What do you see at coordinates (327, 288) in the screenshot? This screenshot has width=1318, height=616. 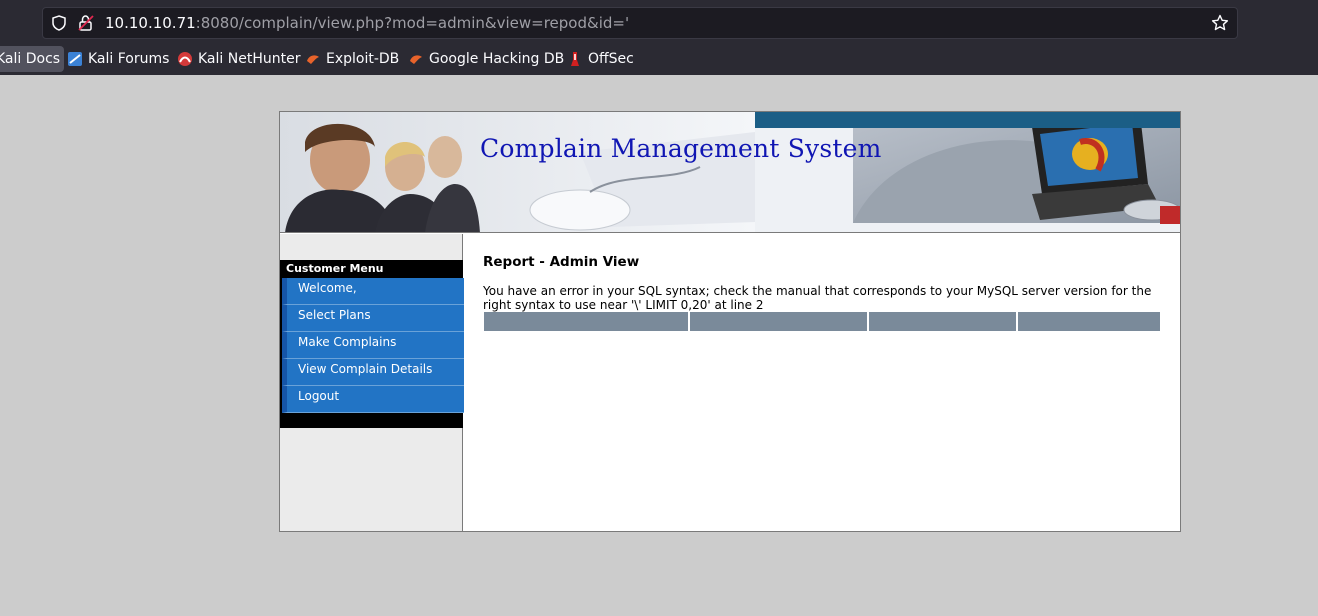 I see `menu-item-label: Welcome,` at bounding box center [327, 288].